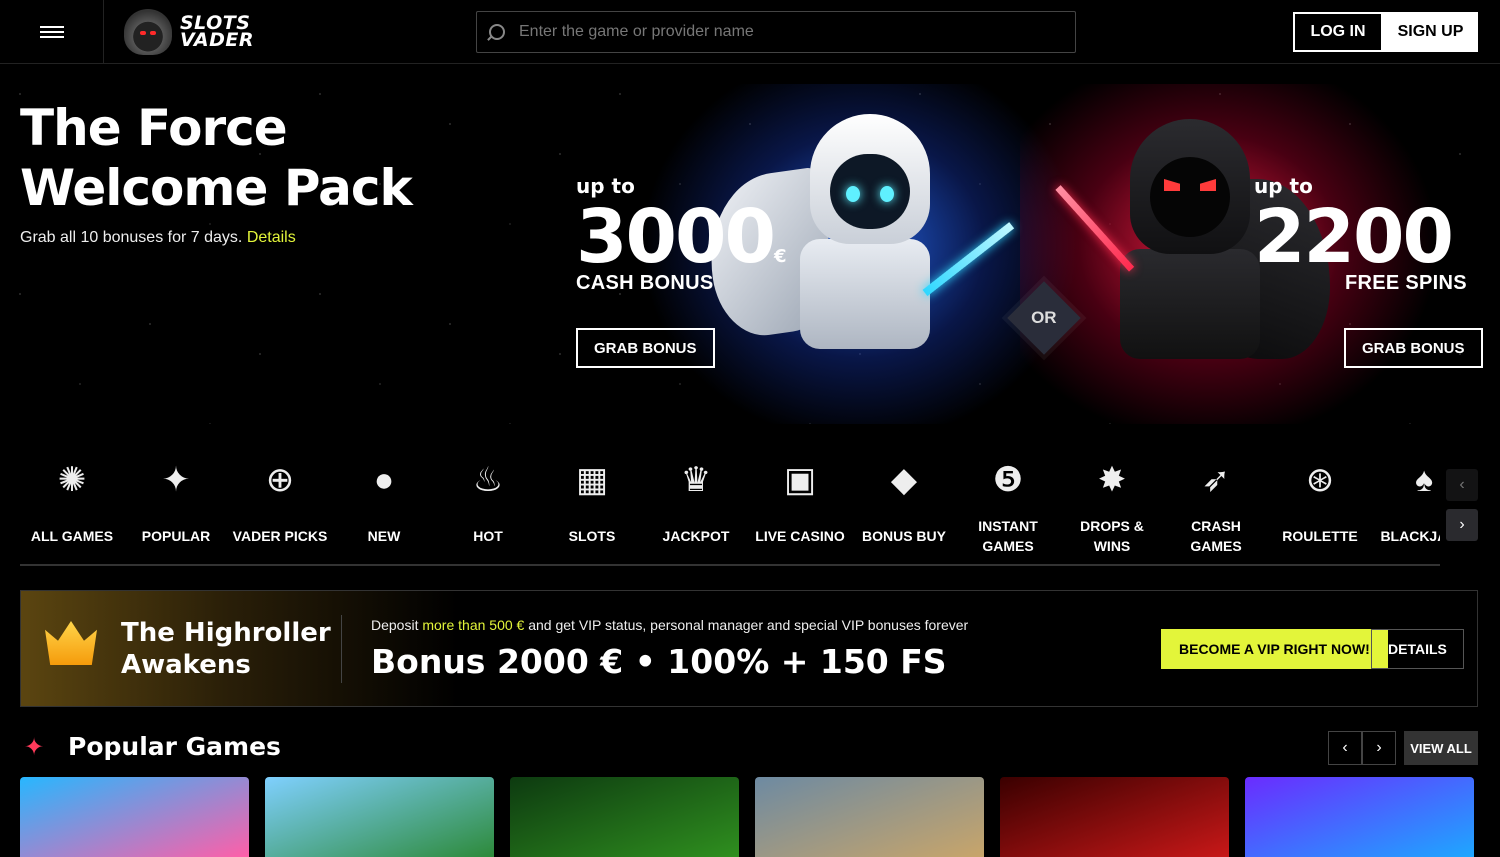 Image resolution: width=1500 pixels, height=857 pixels. I want to click on category-vader-picks: ⊕ VADER PICKS, so click(280, 506).